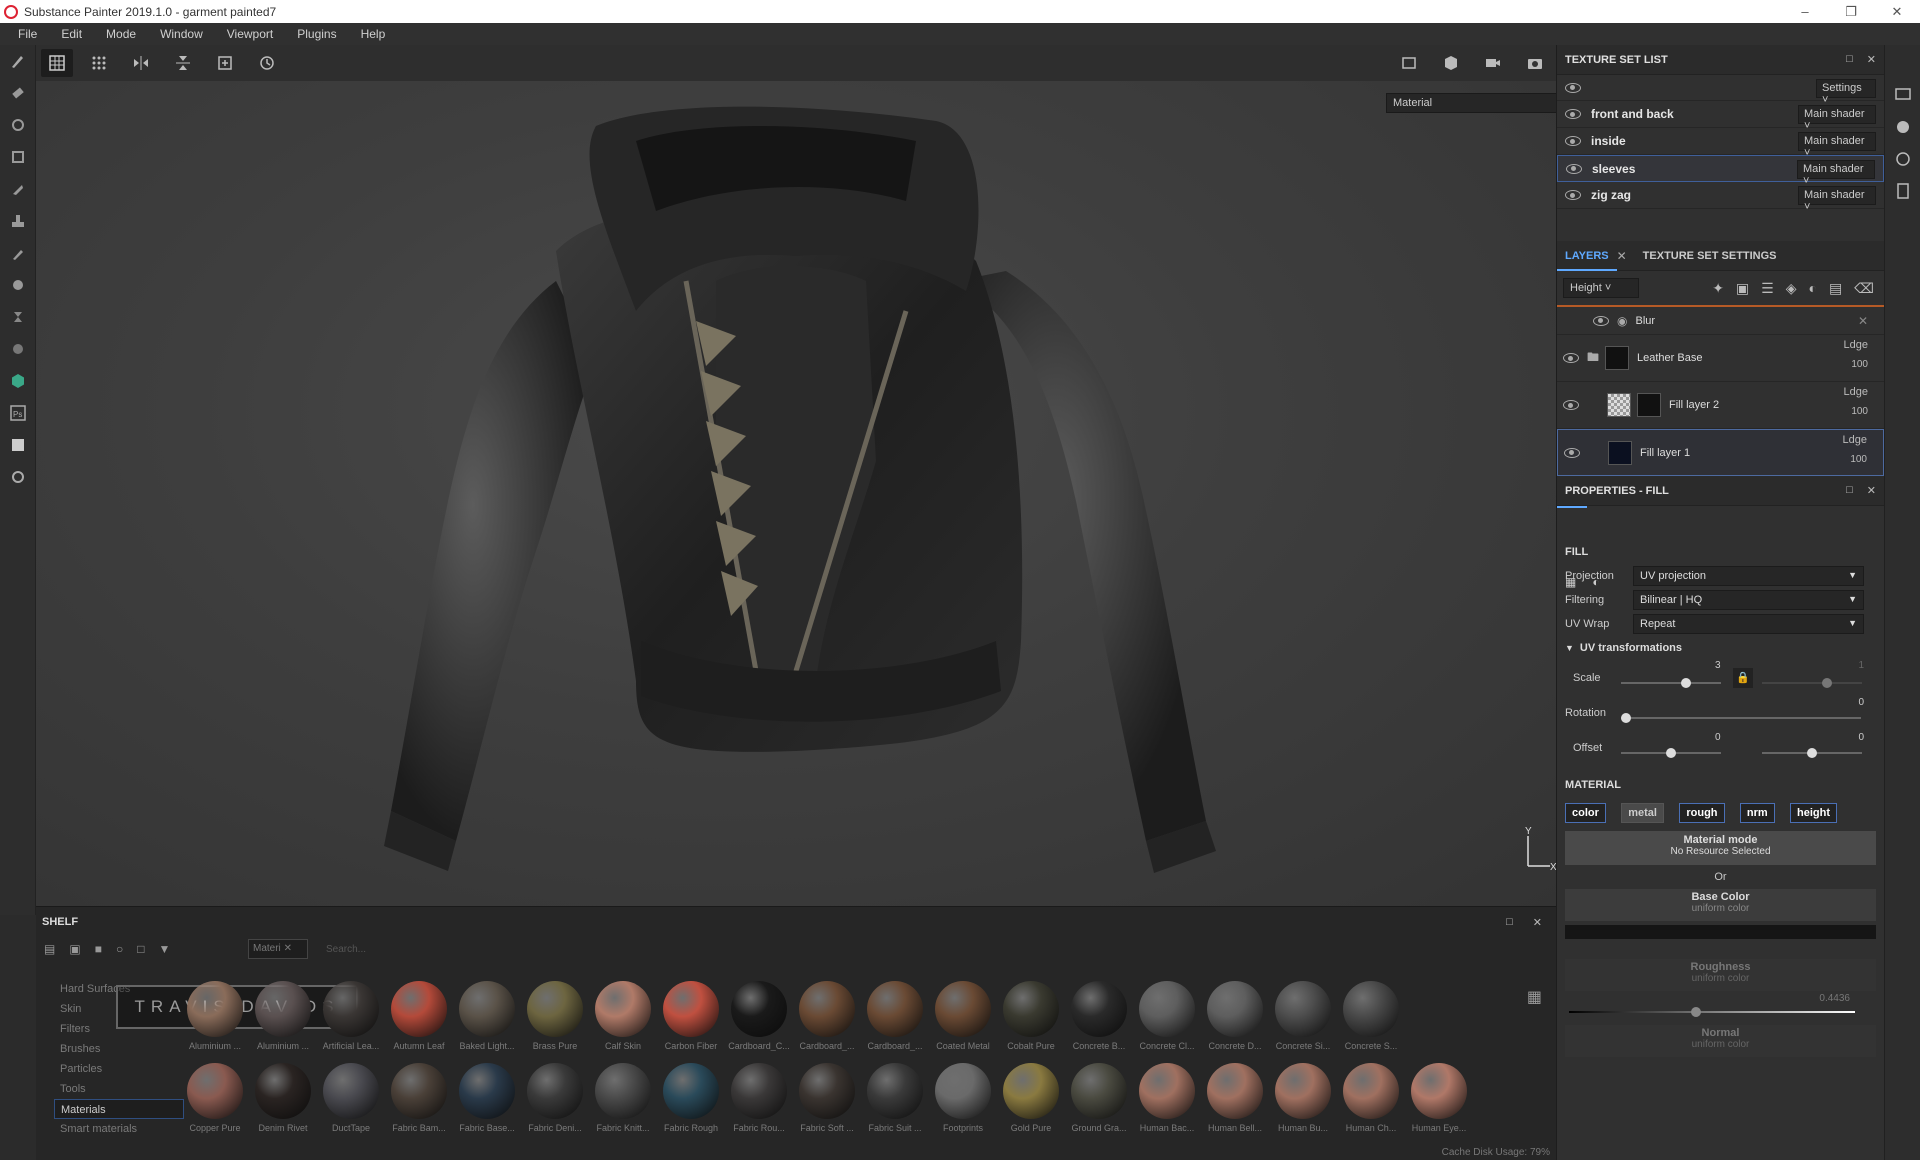  What do you see at coordinates (141, 63) in the screenshot?
I see `mirror-x-icon` at bounding box center [141, 63].